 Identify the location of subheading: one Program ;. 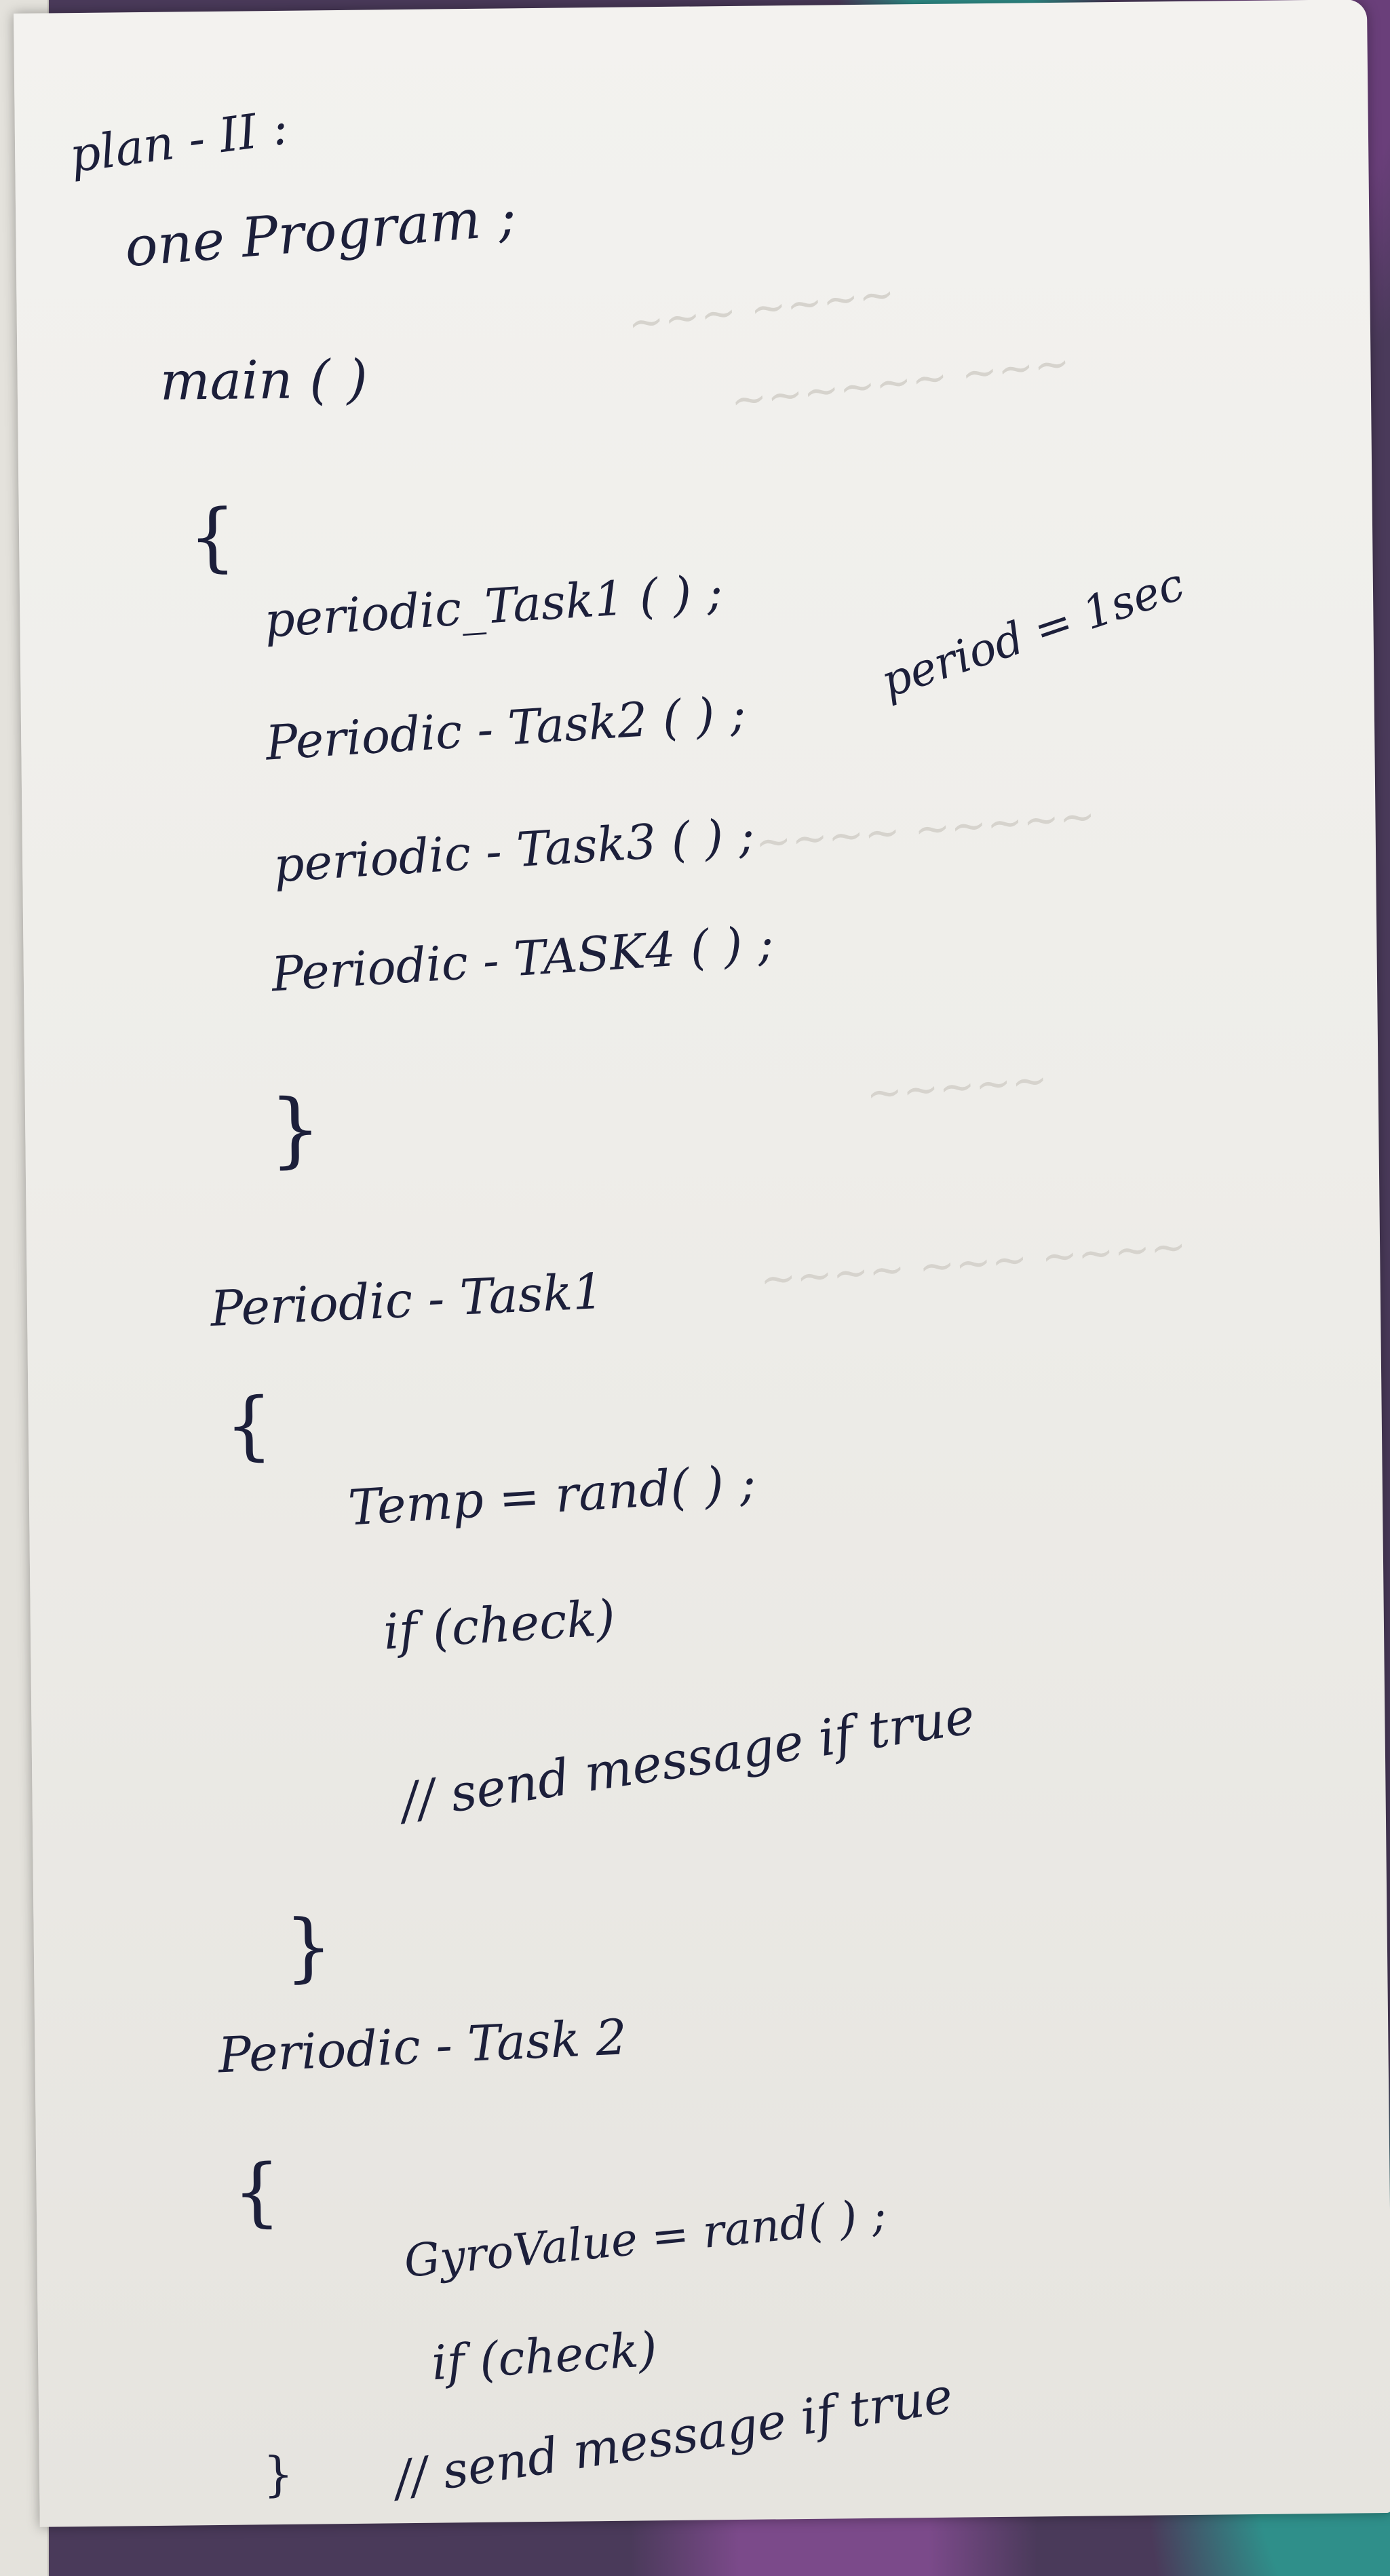
(320, 233).